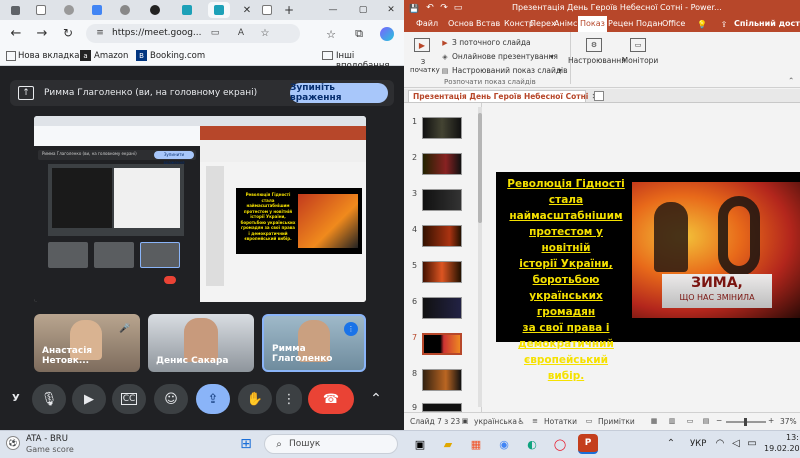 This screenshot has height=458, width=800. Describe the element at coordinates (391, 10) in the screenshot. I see `close-window-button: ✕` at that location.